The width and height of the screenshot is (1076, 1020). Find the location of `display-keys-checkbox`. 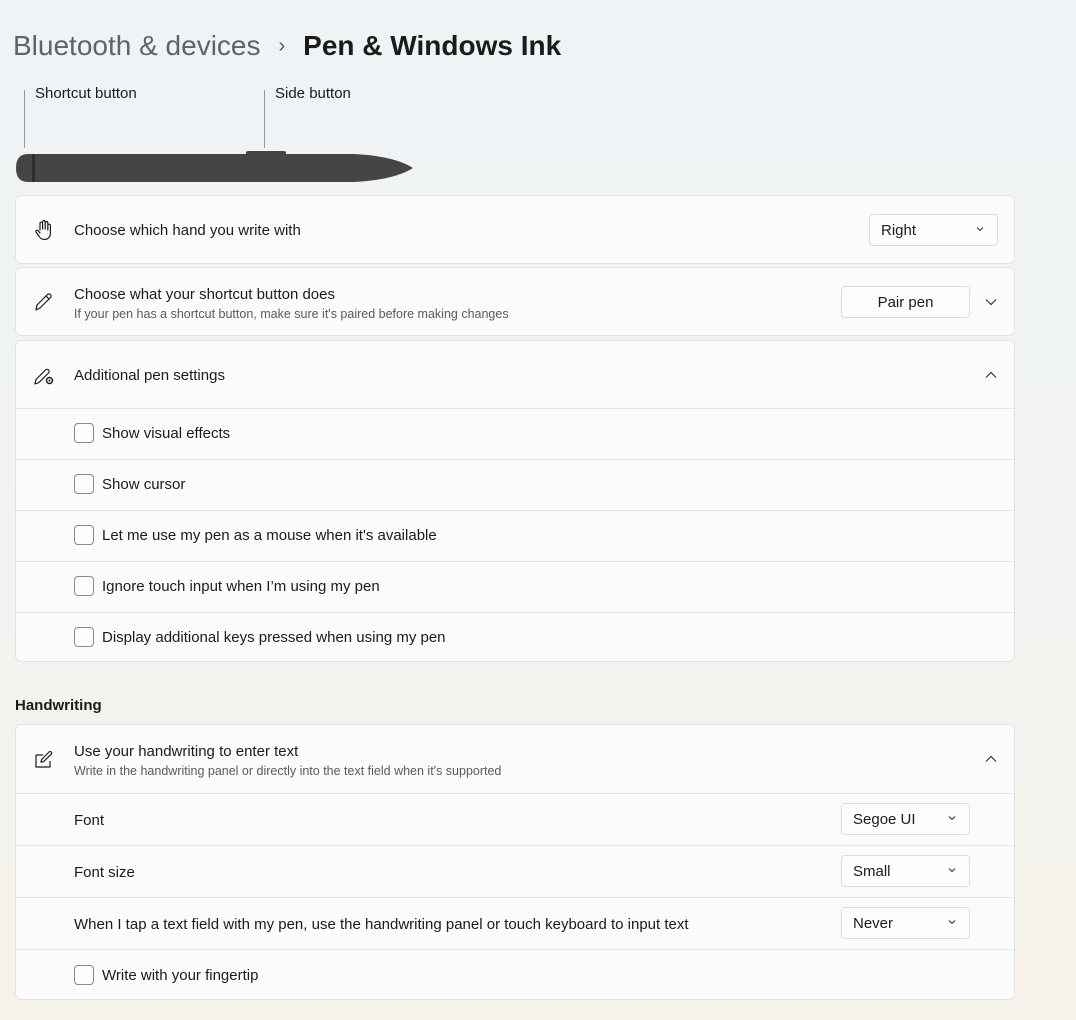

display-keys-checkbox is located at coordinates (84, 637).